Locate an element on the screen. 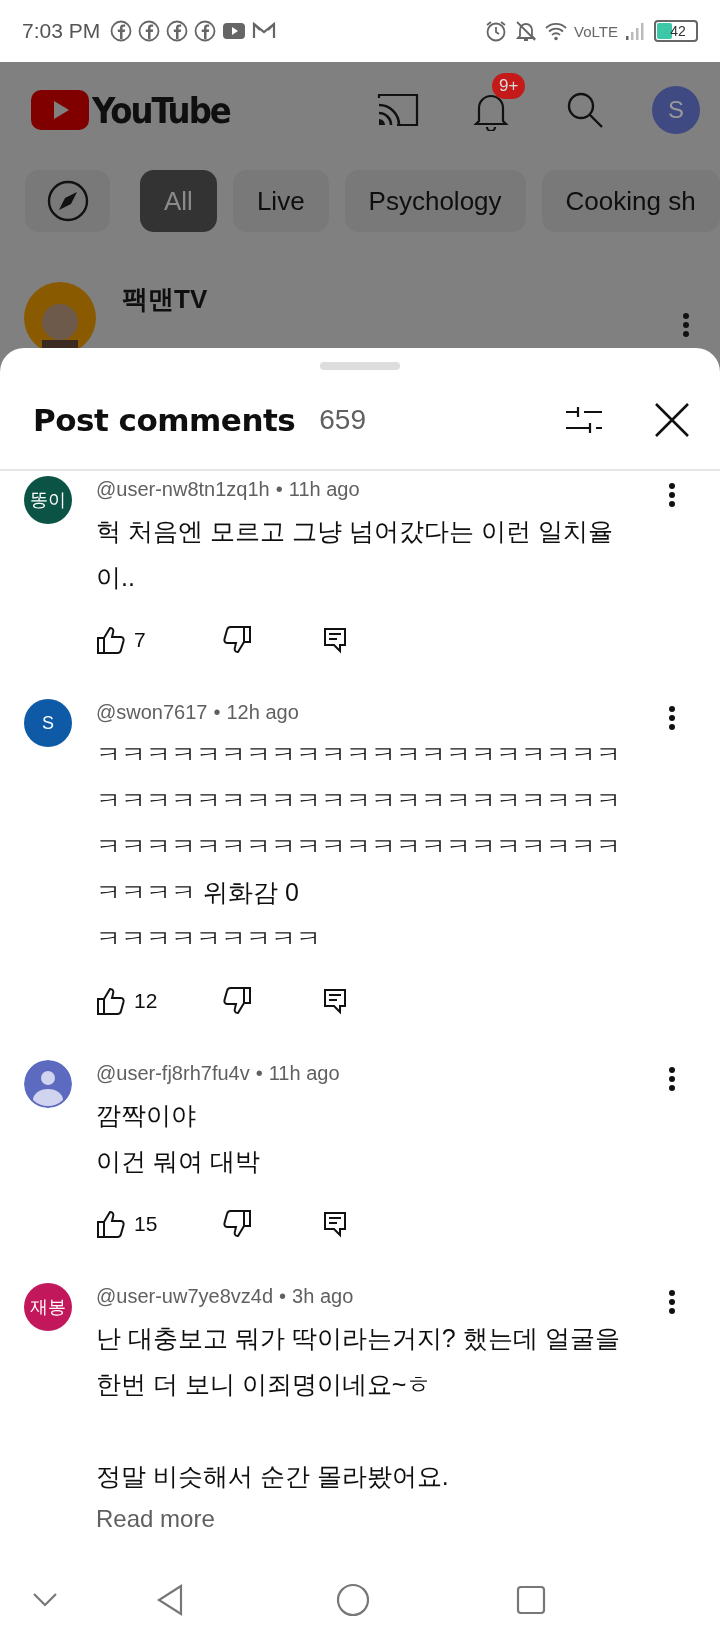  notification-badge: 9+ is located at coordinates (509, 86).